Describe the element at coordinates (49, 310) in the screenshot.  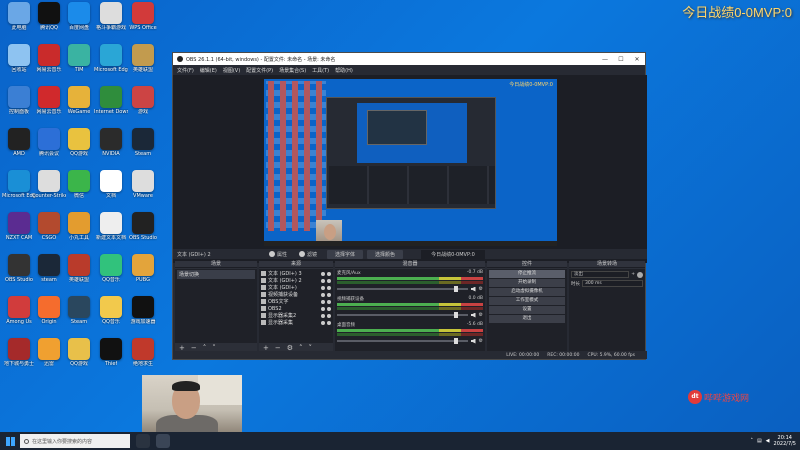
I see `desktop-icon: Origin` at that location.